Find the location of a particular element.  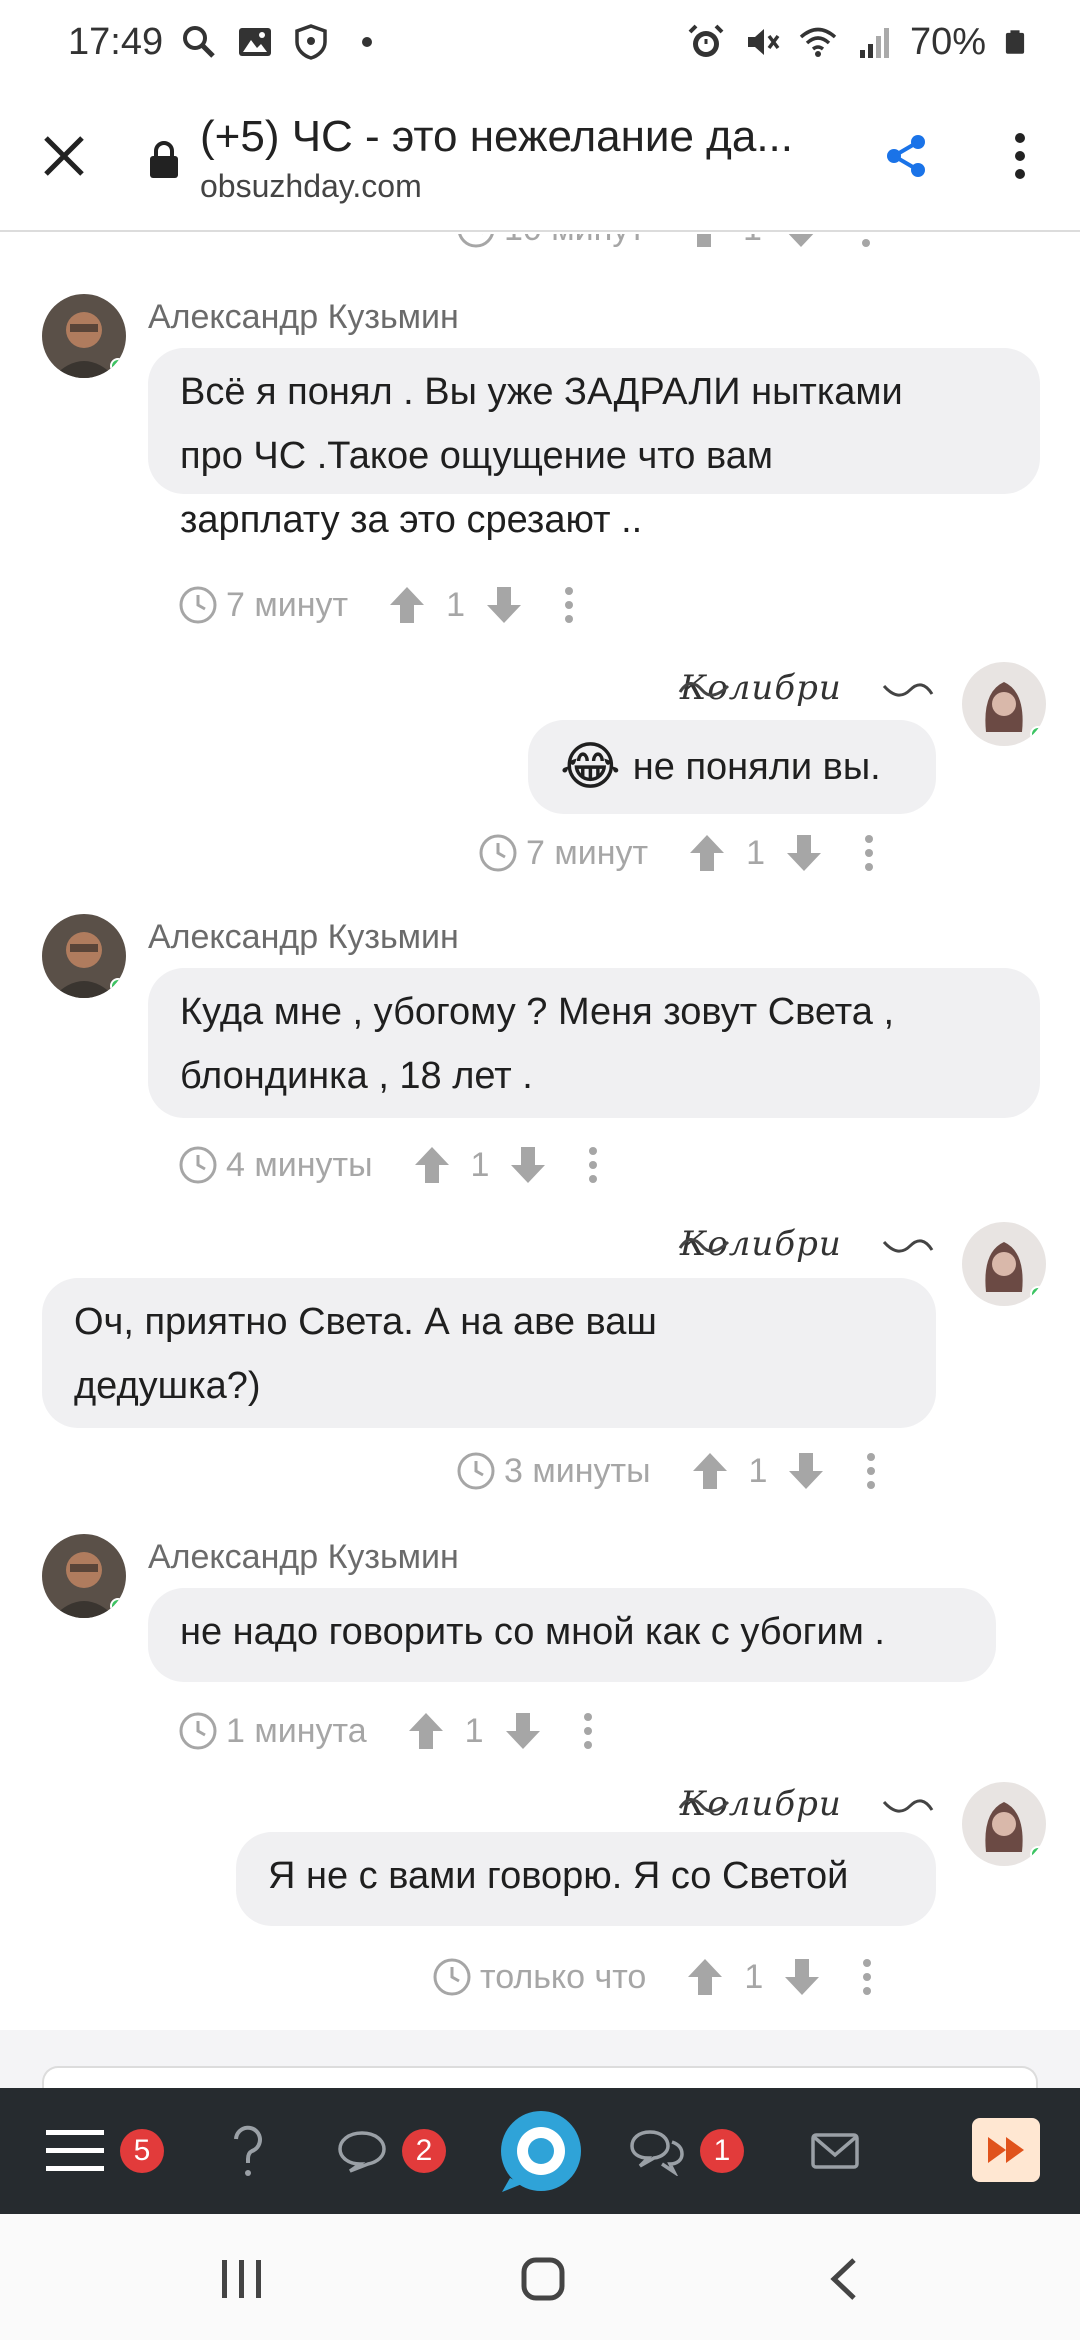

message-time: 10 минут is located at coordinates (574, 241).